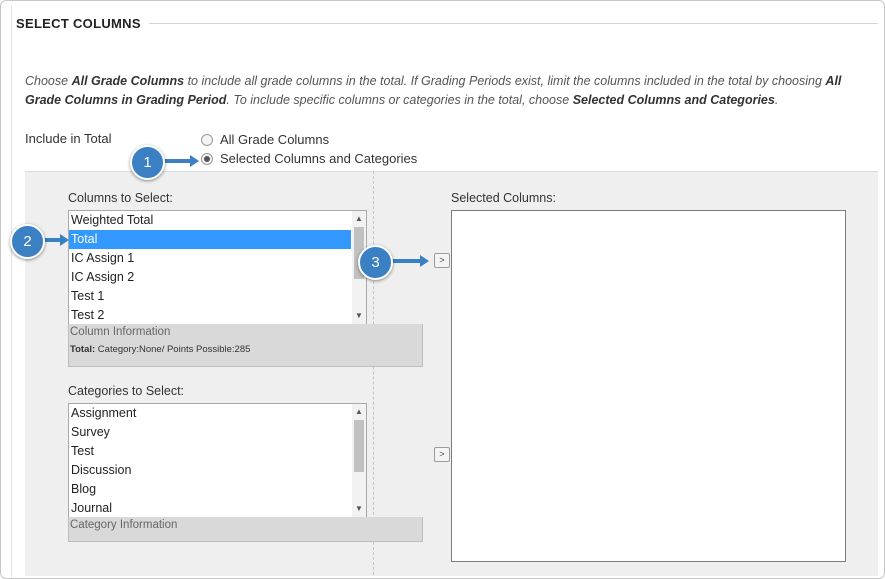 The height and width of the screenshot is (579, 885). I want to click on radio-all-grade-columns: All Grade Columns, so click(265, 139).